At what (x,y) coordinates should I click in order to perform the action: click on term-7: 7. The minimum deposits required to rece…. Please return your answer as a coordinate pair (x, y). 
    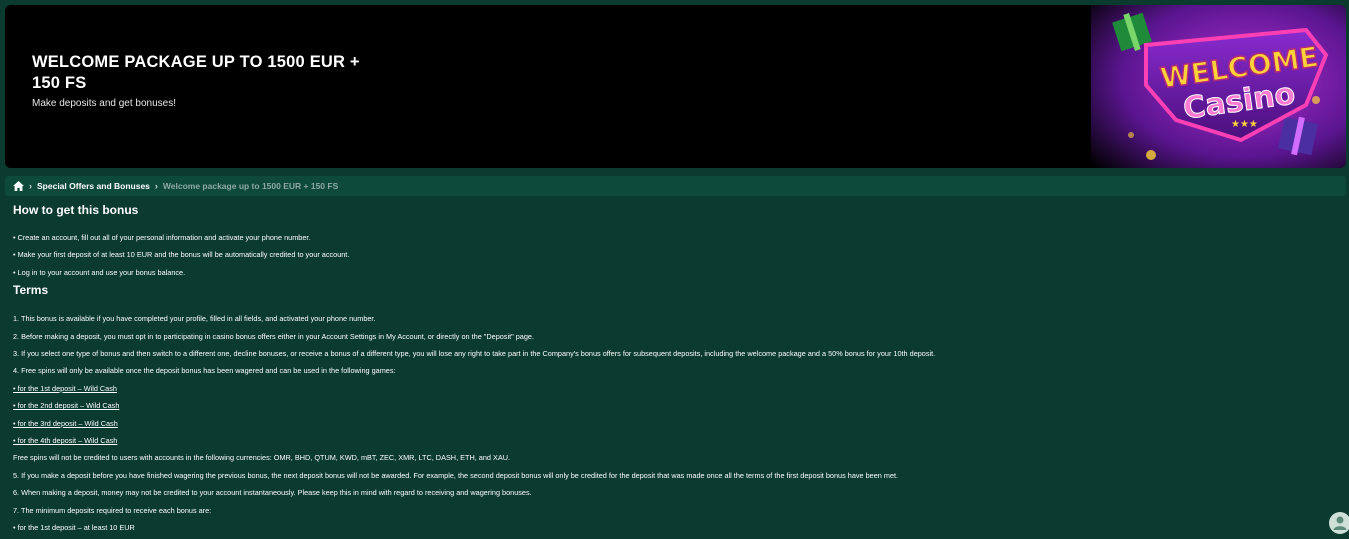
    Looking at the image, I should click on (112, 510).